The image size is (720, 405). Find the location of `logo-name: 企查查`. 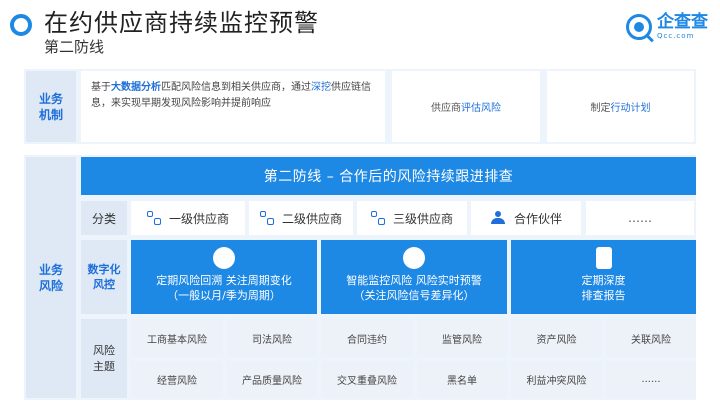

logo-name: 企查查 is located at coordinates (682, 22).